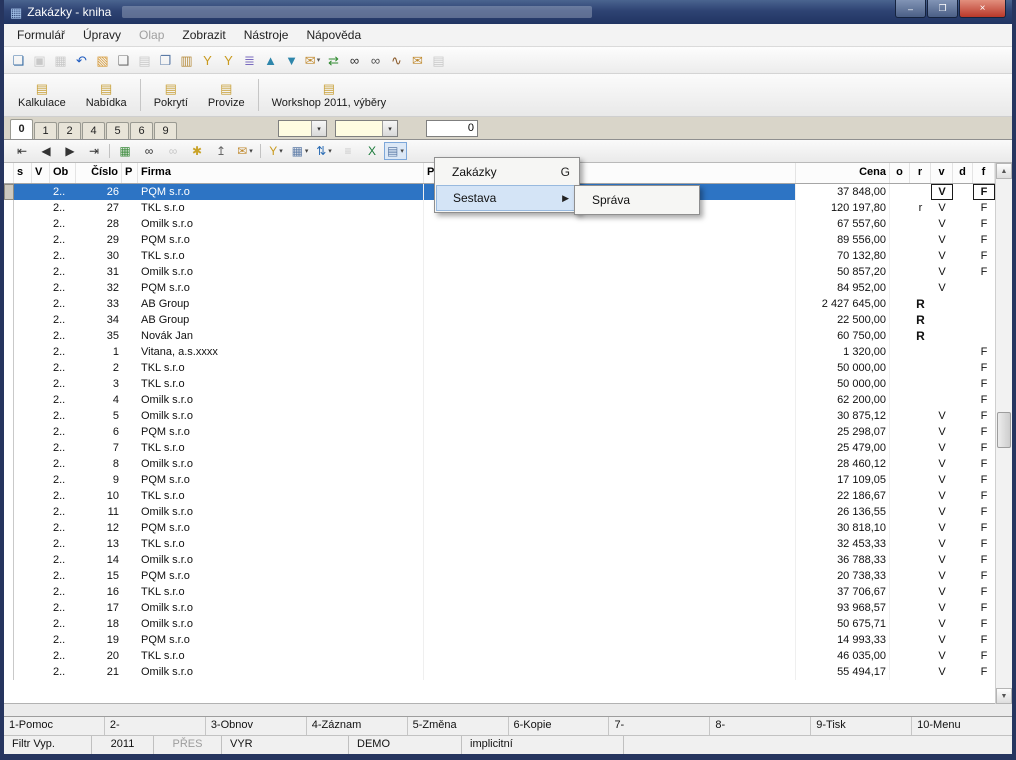  I want to click on table-row: 2.. 9 PQM s.r.o 17 109,05 V F, so click(499, 480).